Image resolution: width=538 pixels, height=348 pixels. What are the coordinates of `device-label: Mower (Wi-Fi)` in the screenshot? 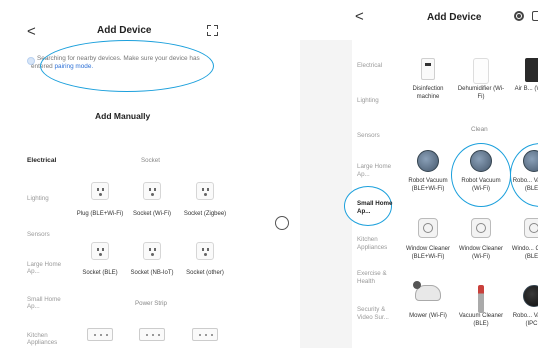 It's located at (428, 316).